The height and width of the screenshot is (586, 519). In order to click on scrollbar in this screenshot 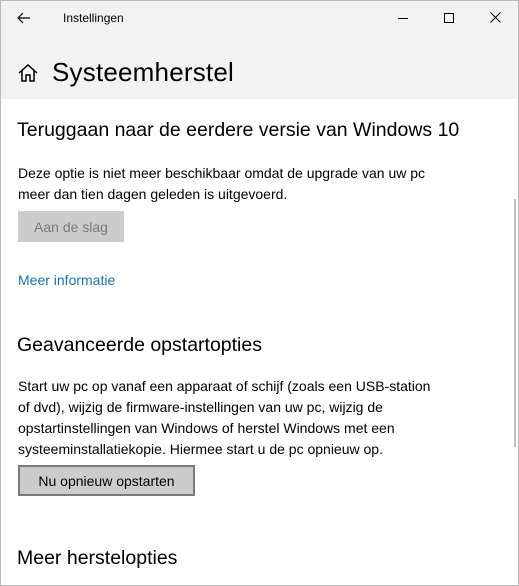, I will do `click(515, 323)`.